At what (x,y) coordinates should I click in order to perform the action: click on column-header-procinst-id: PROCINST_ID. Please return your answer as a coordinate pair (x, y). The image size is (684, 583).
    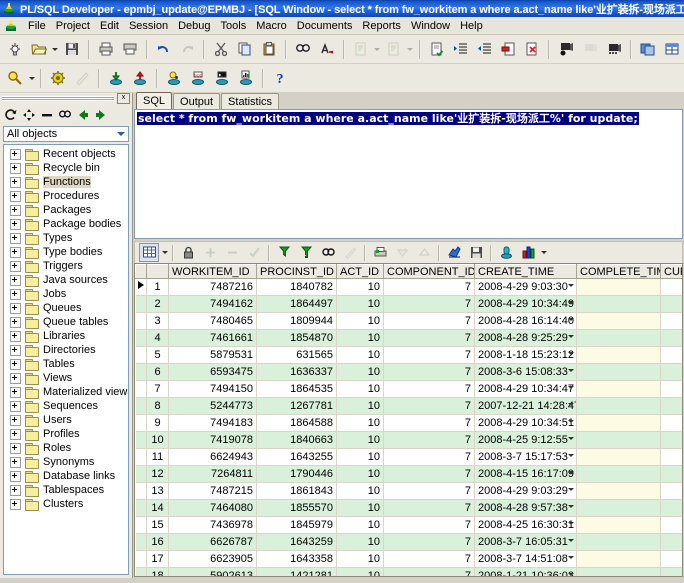
    Looking at the image, I should click on (296, 271).